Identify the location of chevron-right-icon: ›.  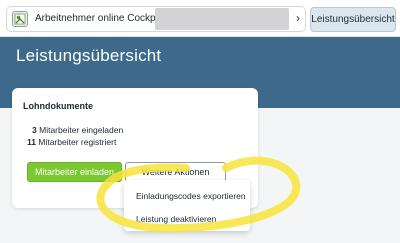
(298, 19).